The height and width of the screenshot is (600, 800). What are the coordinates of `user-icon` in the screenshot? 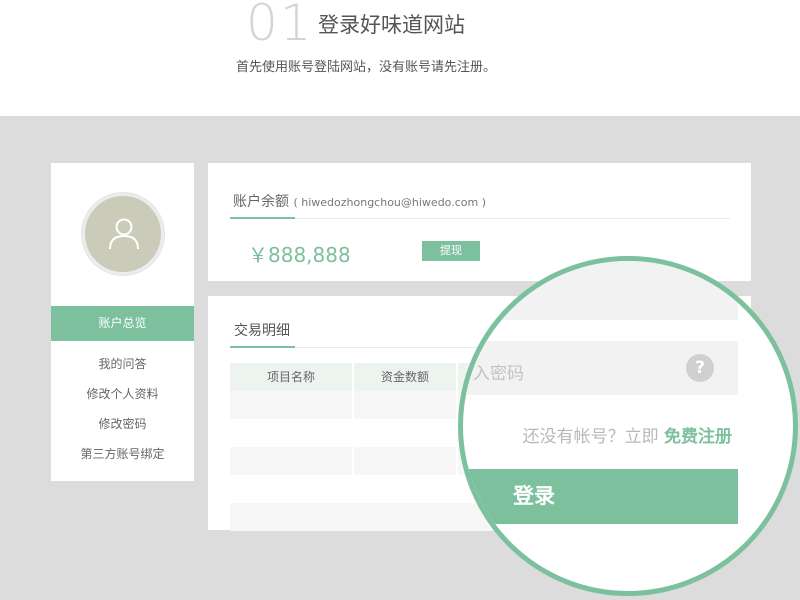 It's located at (124, 234).